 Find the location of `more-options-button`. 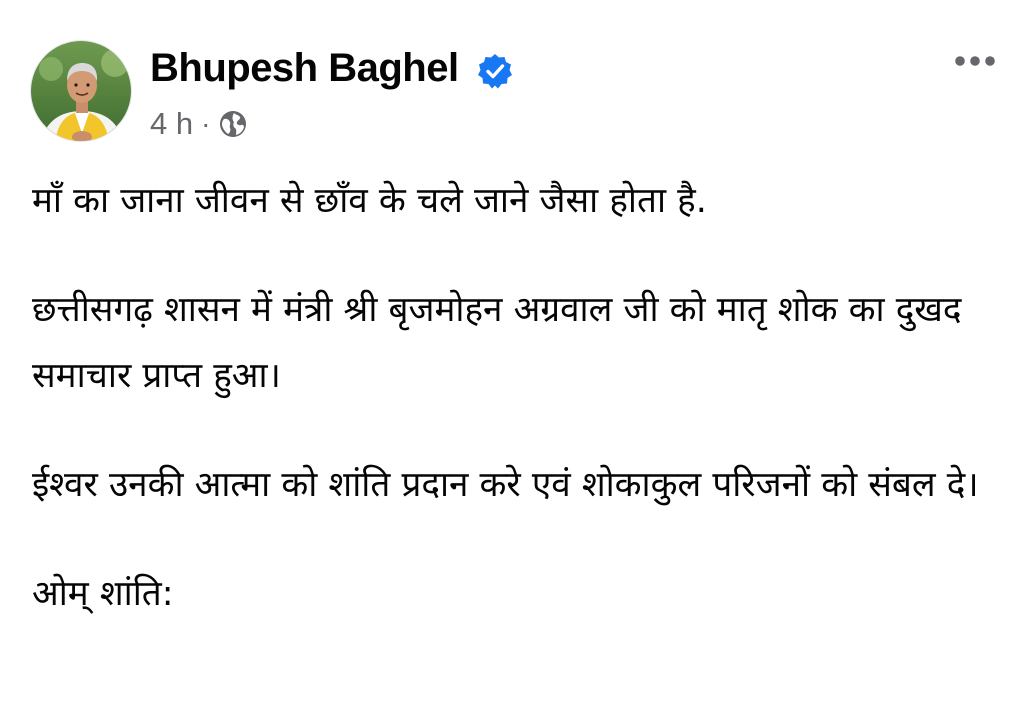

more-options-button is located at coordinates (975, 61).